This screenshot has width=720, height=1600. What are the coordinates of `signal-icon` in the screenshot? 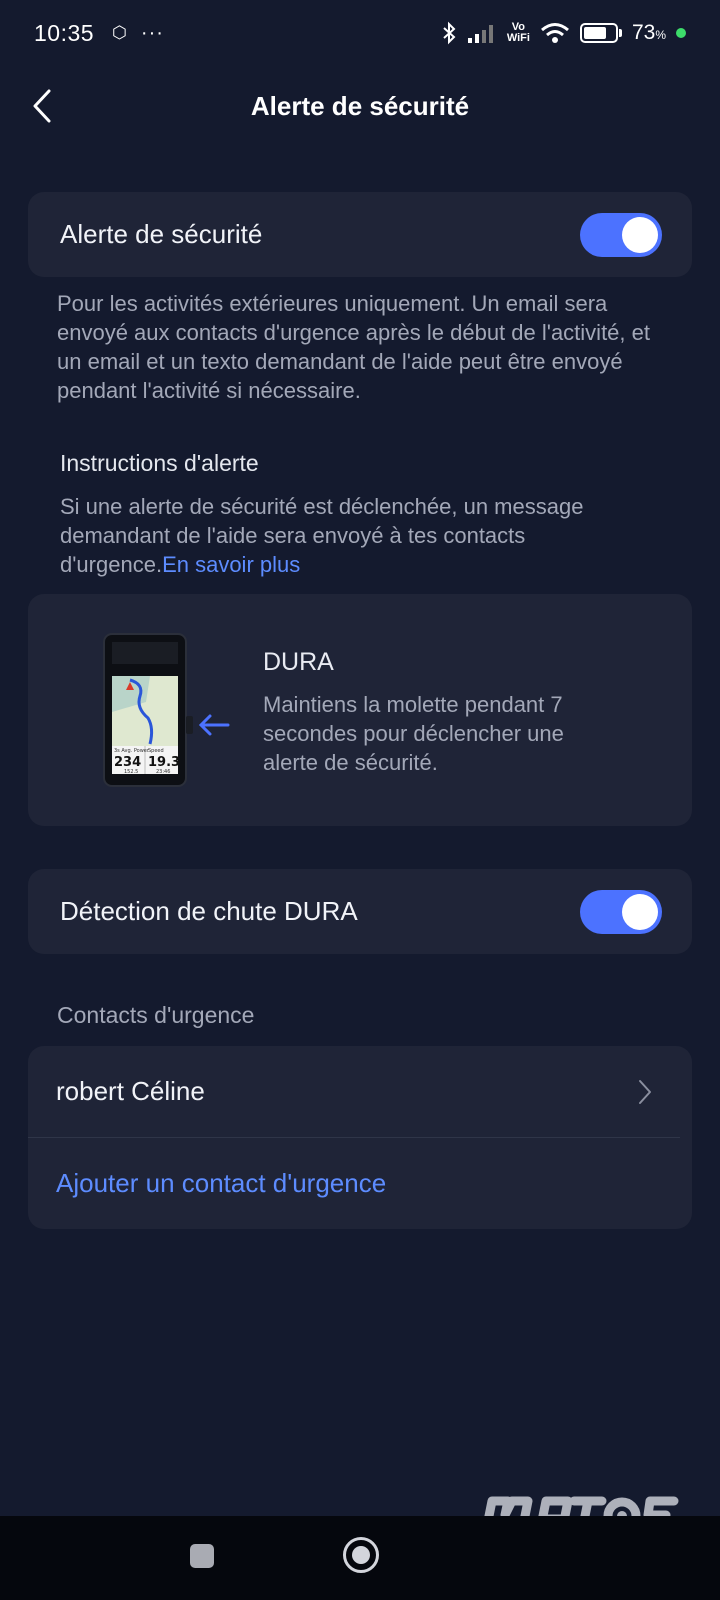 It's located at (480, 34).